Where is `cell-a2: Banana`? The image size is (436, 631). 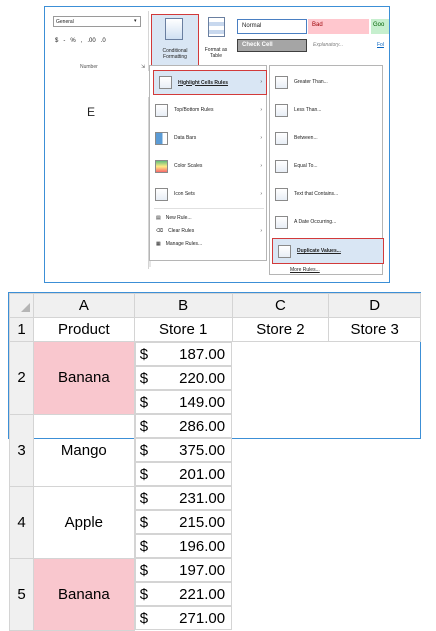
cell-a2: Banana is located at coordinates (83, 378).